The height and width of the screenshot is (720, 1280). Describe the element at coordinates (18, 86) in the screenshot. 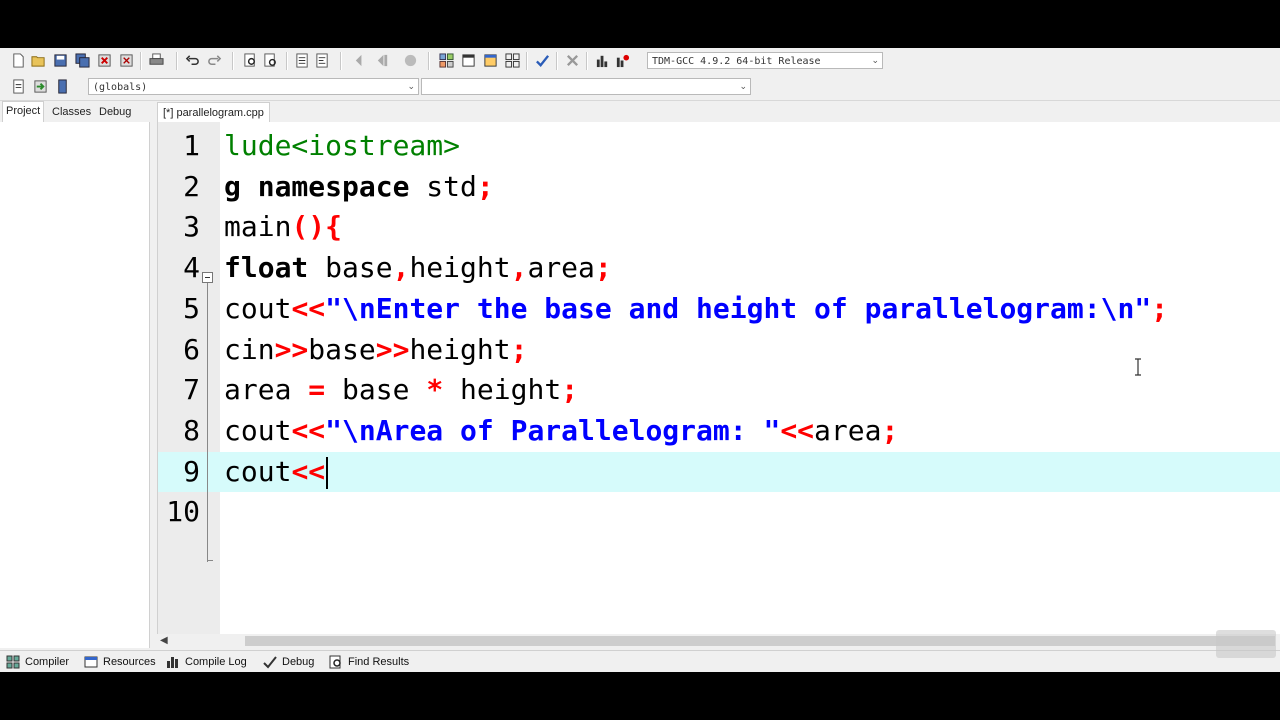

I see `insert-icon` at that location.